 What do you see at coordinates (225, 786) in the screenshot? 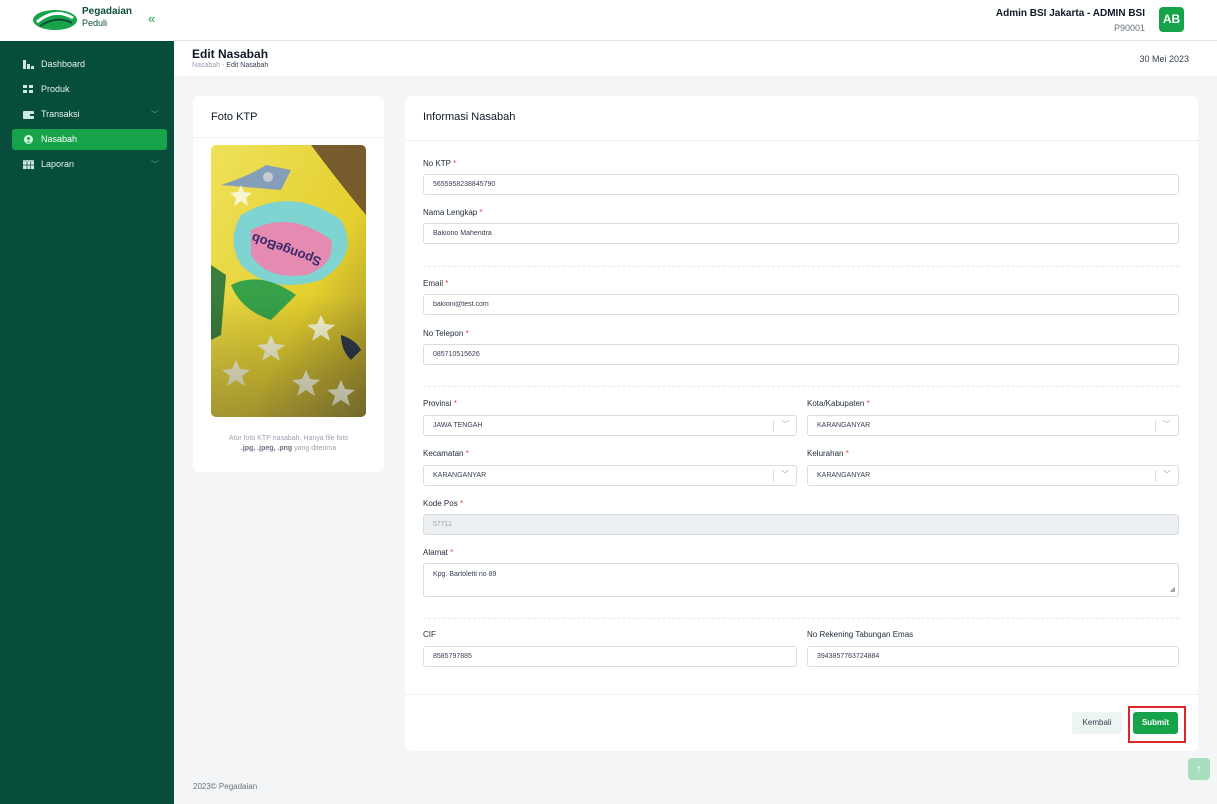
I see `footer-copyright: 2023© Pegadaian` at bounding box center [225, 786].